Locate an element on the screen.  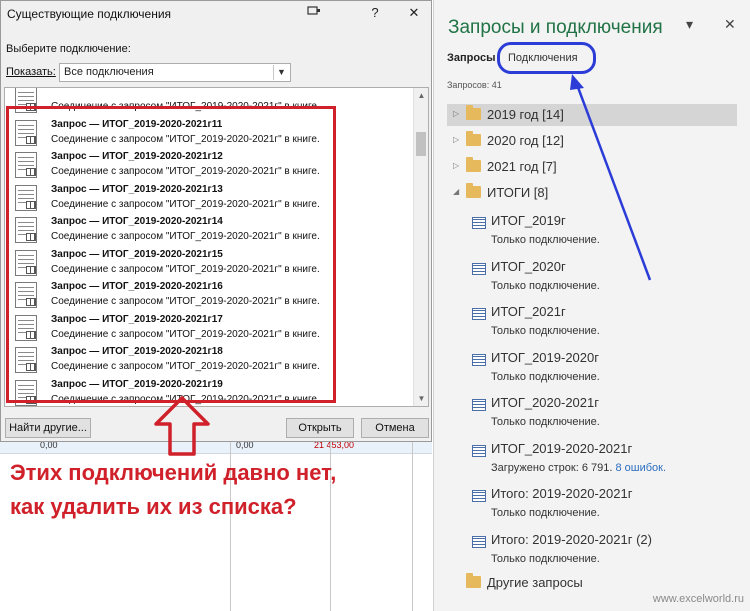
sheet-gridline is located at coordinates (412, 525).